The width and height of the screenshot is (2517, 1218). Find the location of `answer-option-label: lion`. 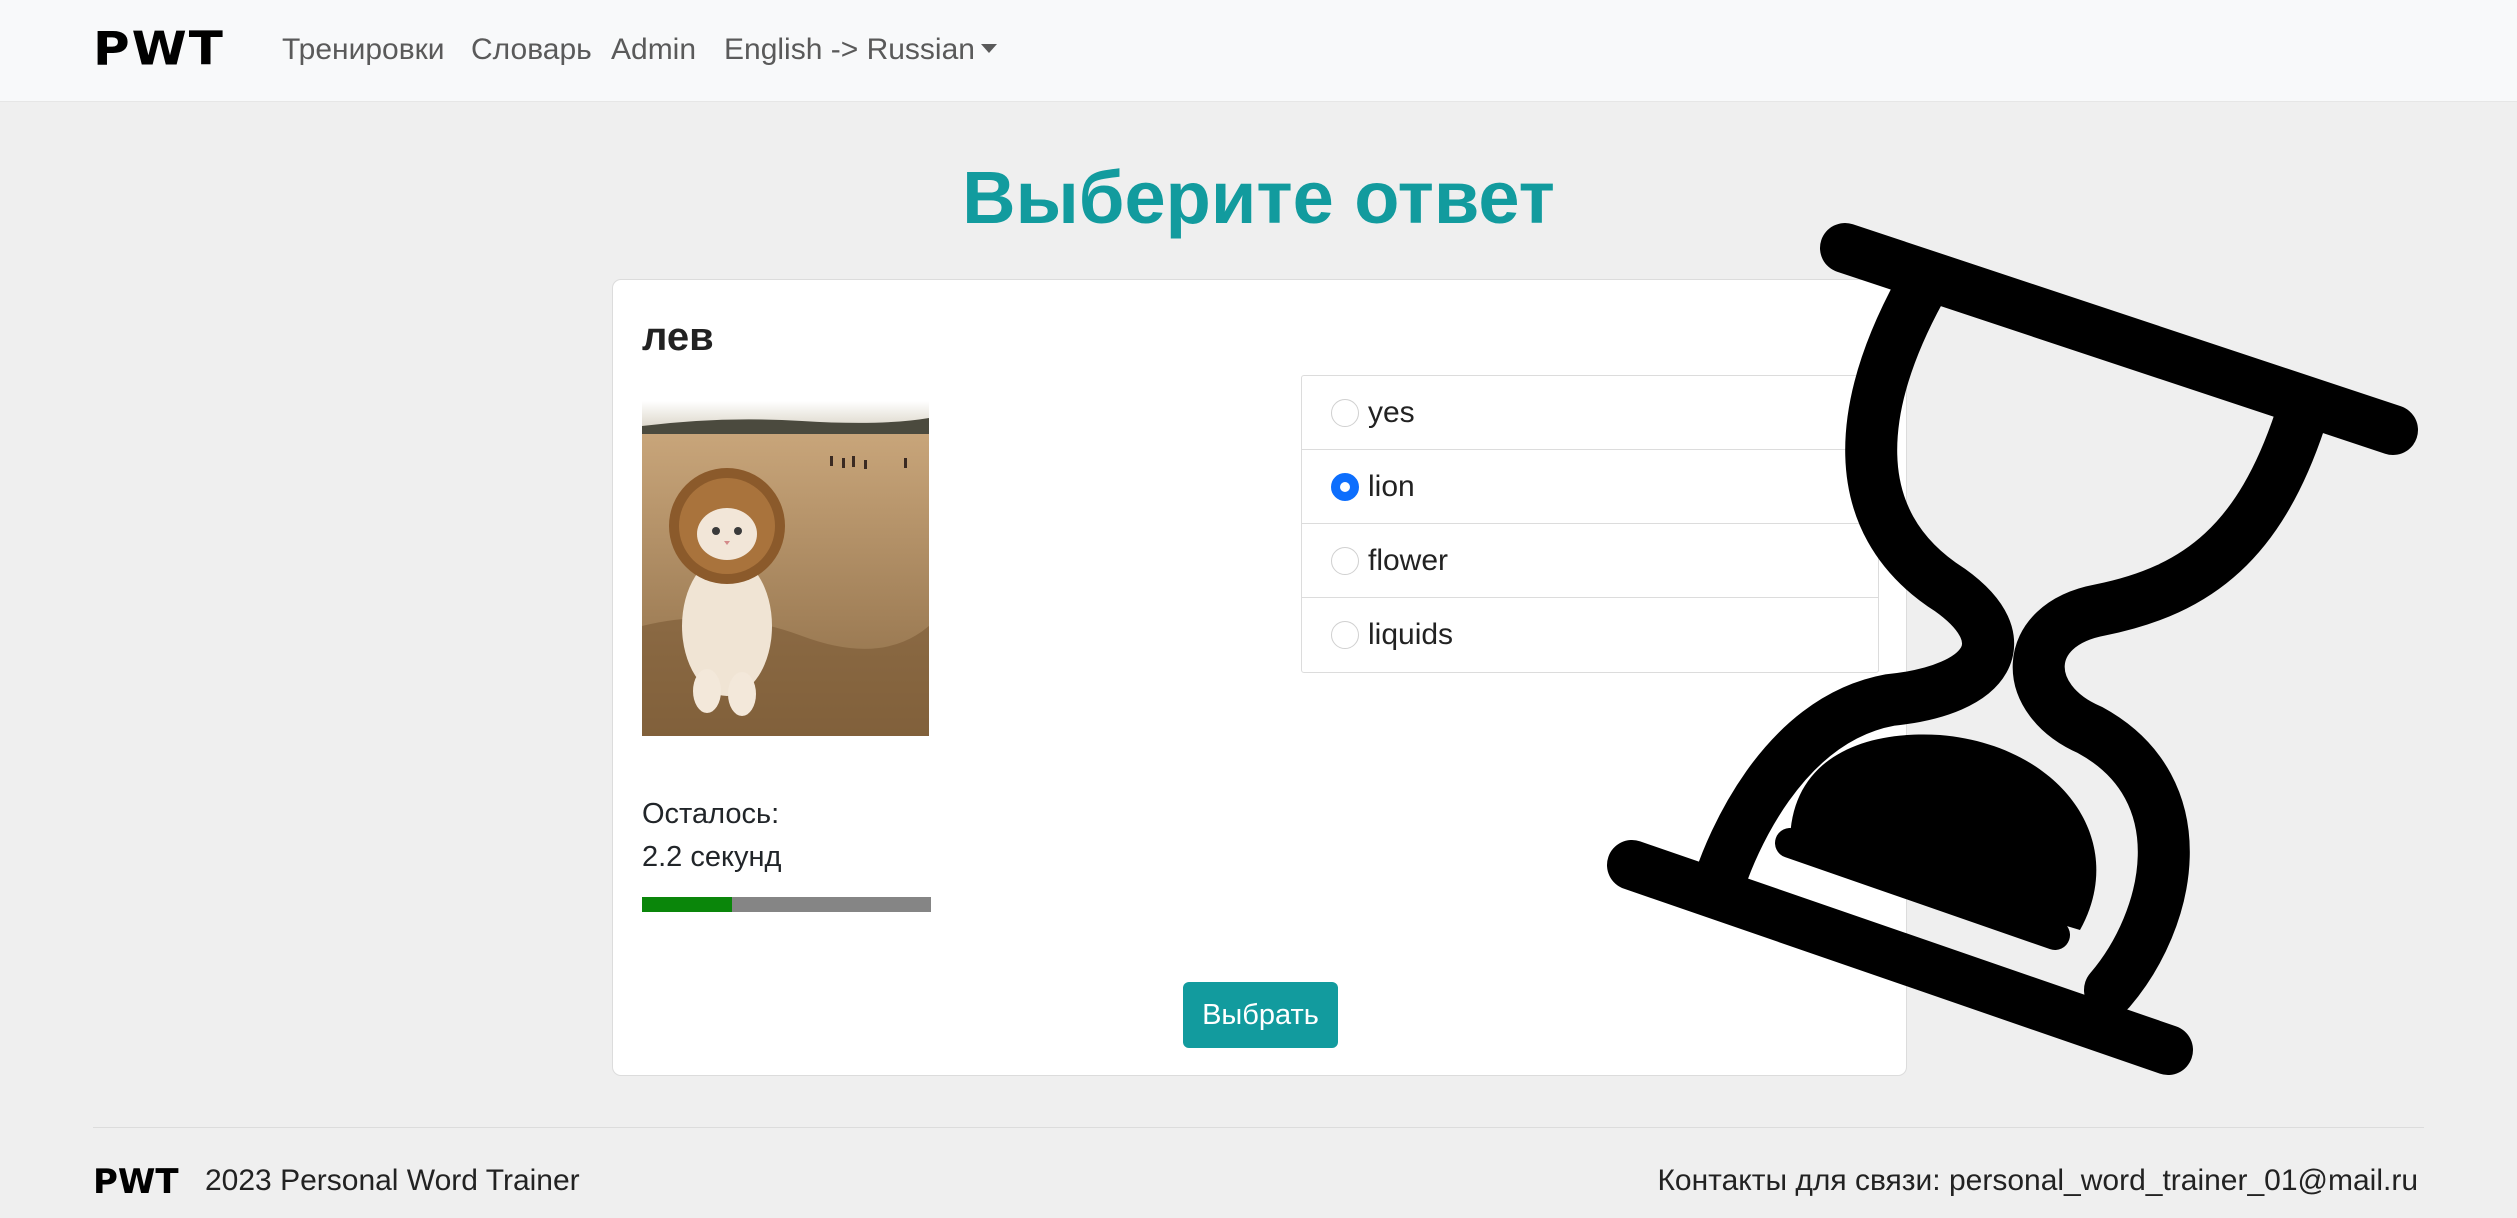

answer-option-label: lion is located at coordinates (1391, 486).